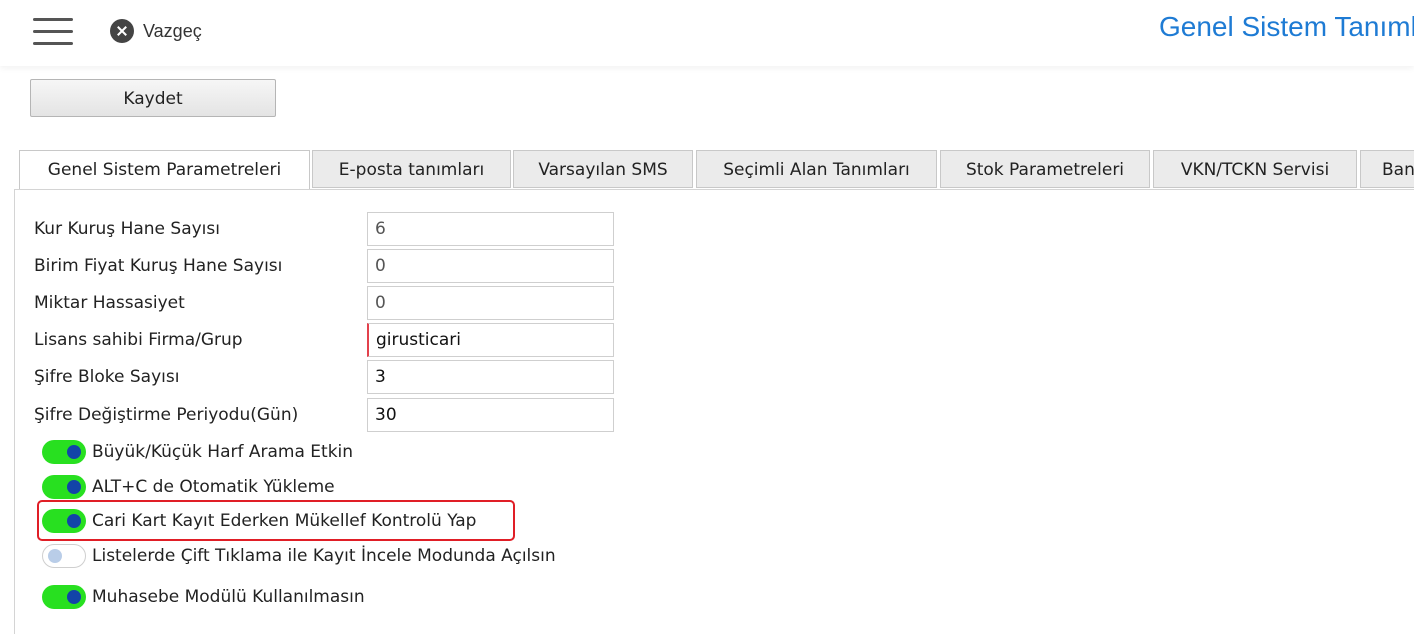 Image resolution: width=1414 pixels, height=634 pixels. I want to click on tab-selective-field-definitions: Seçimli Alan Tanımları, so click(816, 169).